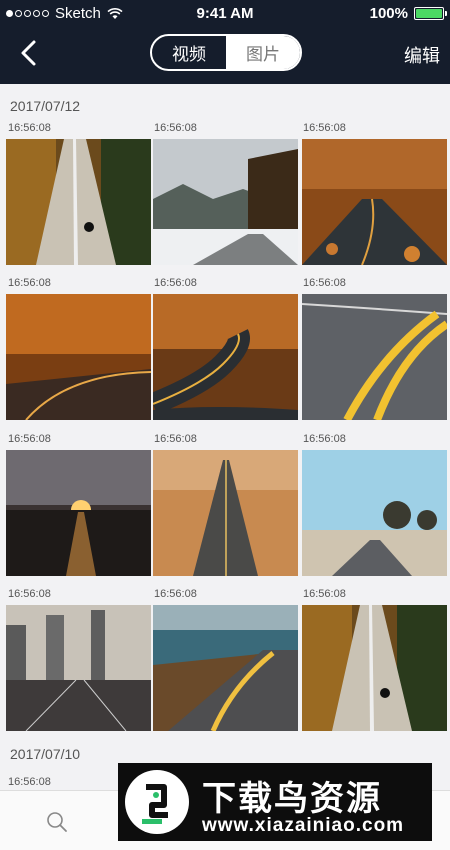 This screenshot has width=450, height=850. What do you see at coordinates (45, 754) in the screenshot?
I see `date-header: 2017/07/10` at bounding box center [45, 754].